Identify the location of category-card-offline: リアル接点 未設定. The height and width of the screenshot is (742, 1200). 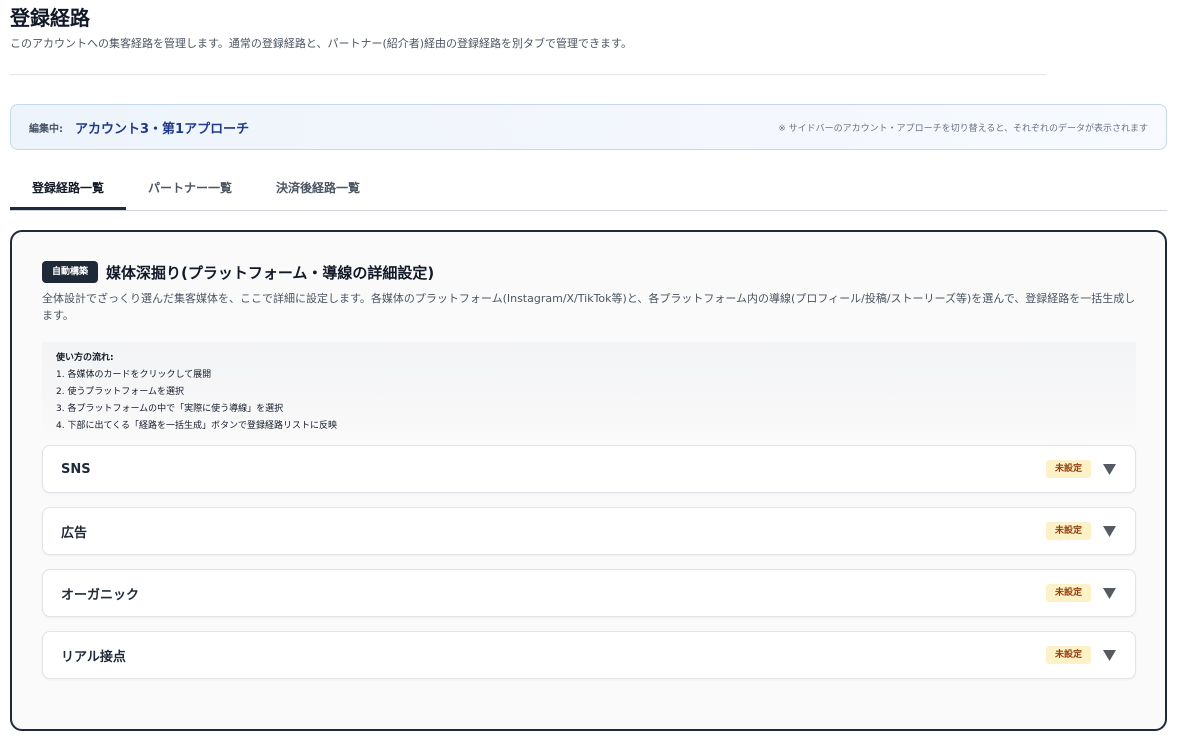
(589, 655).